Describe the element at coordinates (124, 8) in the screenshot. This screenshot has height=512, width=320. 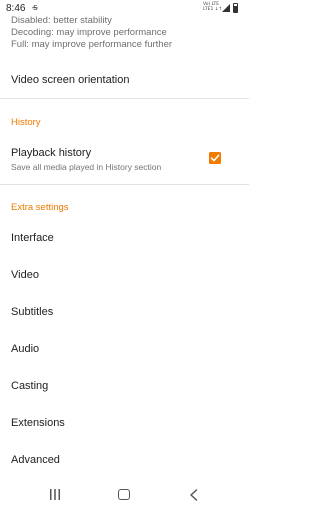
I see `status-bar: 8:46 ꜱ̶ Vo) LTE LTE1 ↓↑` at that location.